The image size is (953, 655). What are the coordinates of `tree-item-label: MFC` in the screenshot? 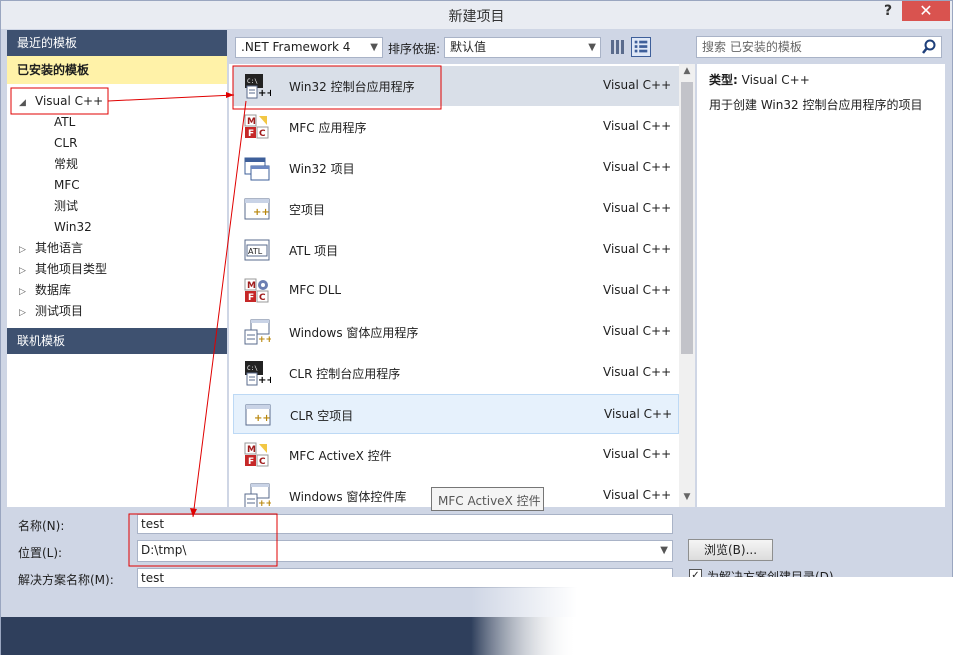 It's located at (67, 185).